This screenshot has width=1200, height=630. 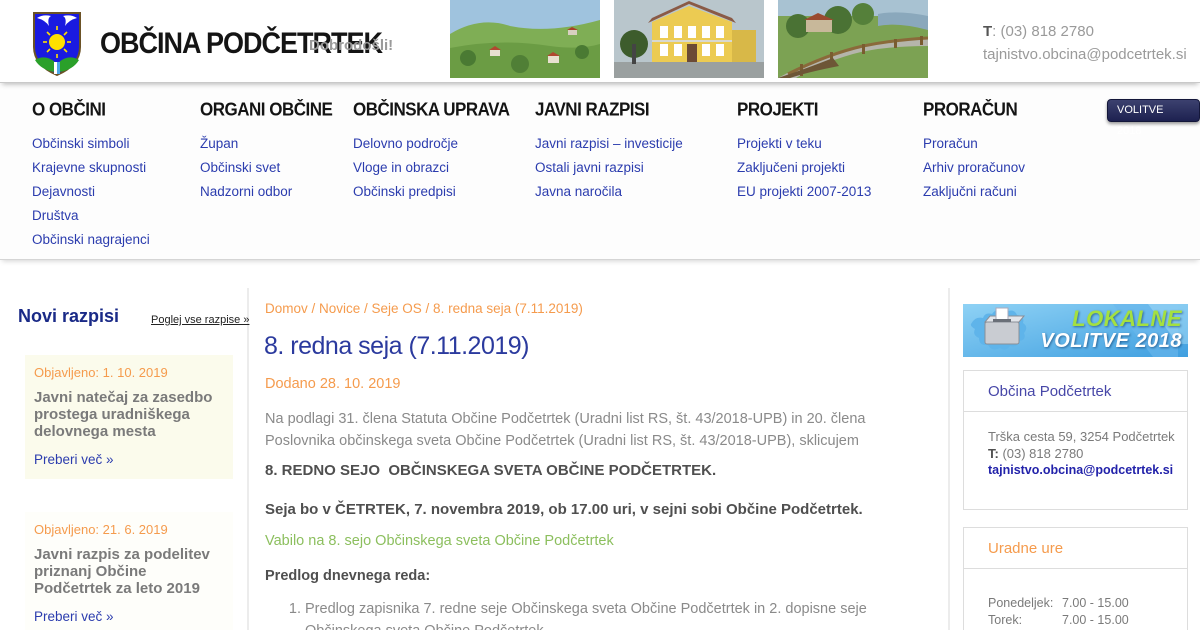 I want to click on nav-link-krajevne-skupnosti: Krajevne skupnosti, so click(x=91, y=168).